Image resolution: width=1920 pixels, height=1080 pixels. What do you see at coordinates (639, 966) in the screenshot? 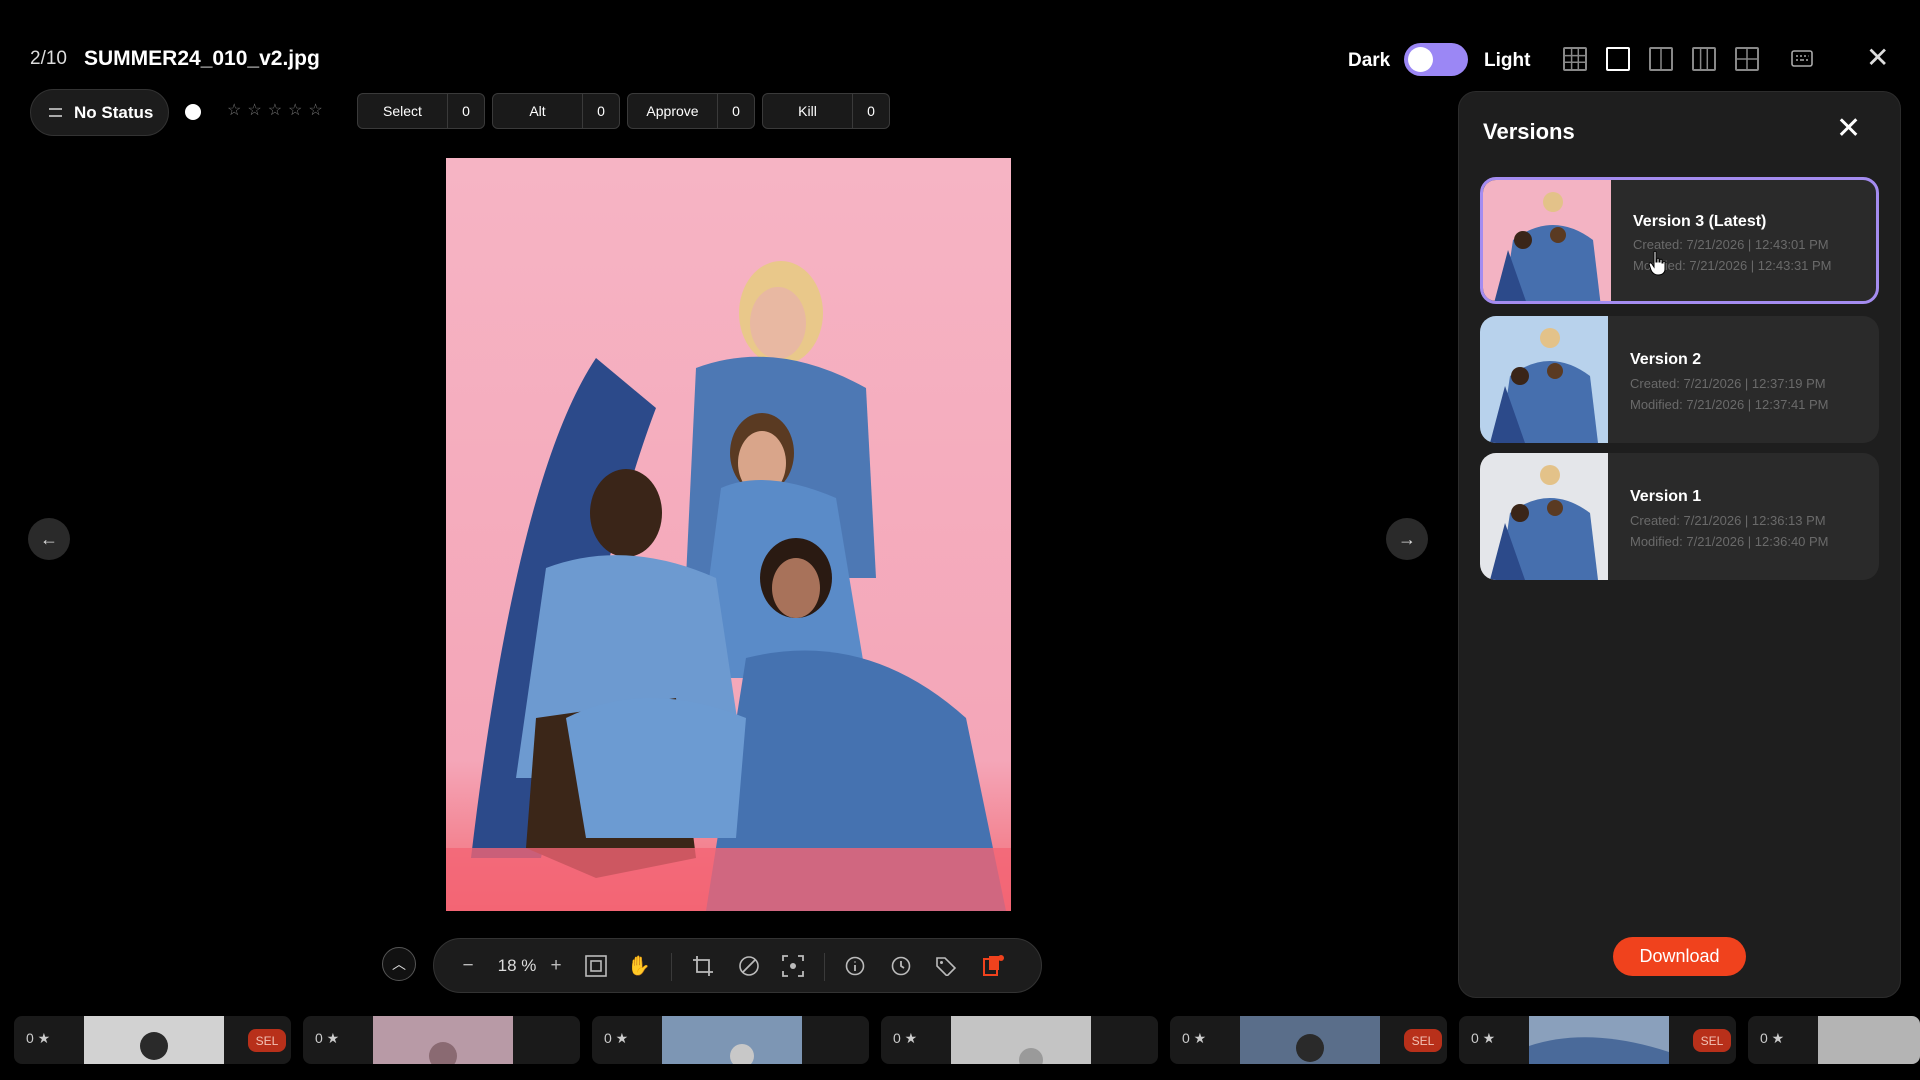
I see `pan-hand-icon: ✋` at bounding box center [639, 966].